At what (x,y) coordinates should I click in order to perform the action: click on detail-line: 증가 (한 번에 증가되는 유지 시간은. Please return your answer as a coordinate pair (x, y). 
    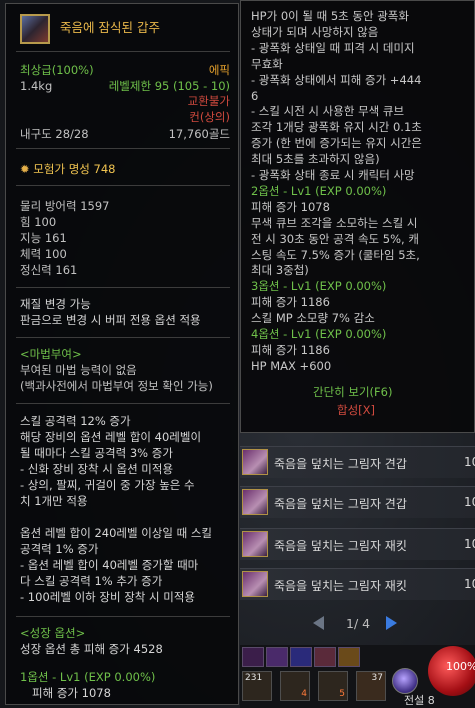
    Looking at the image, I should click on (336, 143).